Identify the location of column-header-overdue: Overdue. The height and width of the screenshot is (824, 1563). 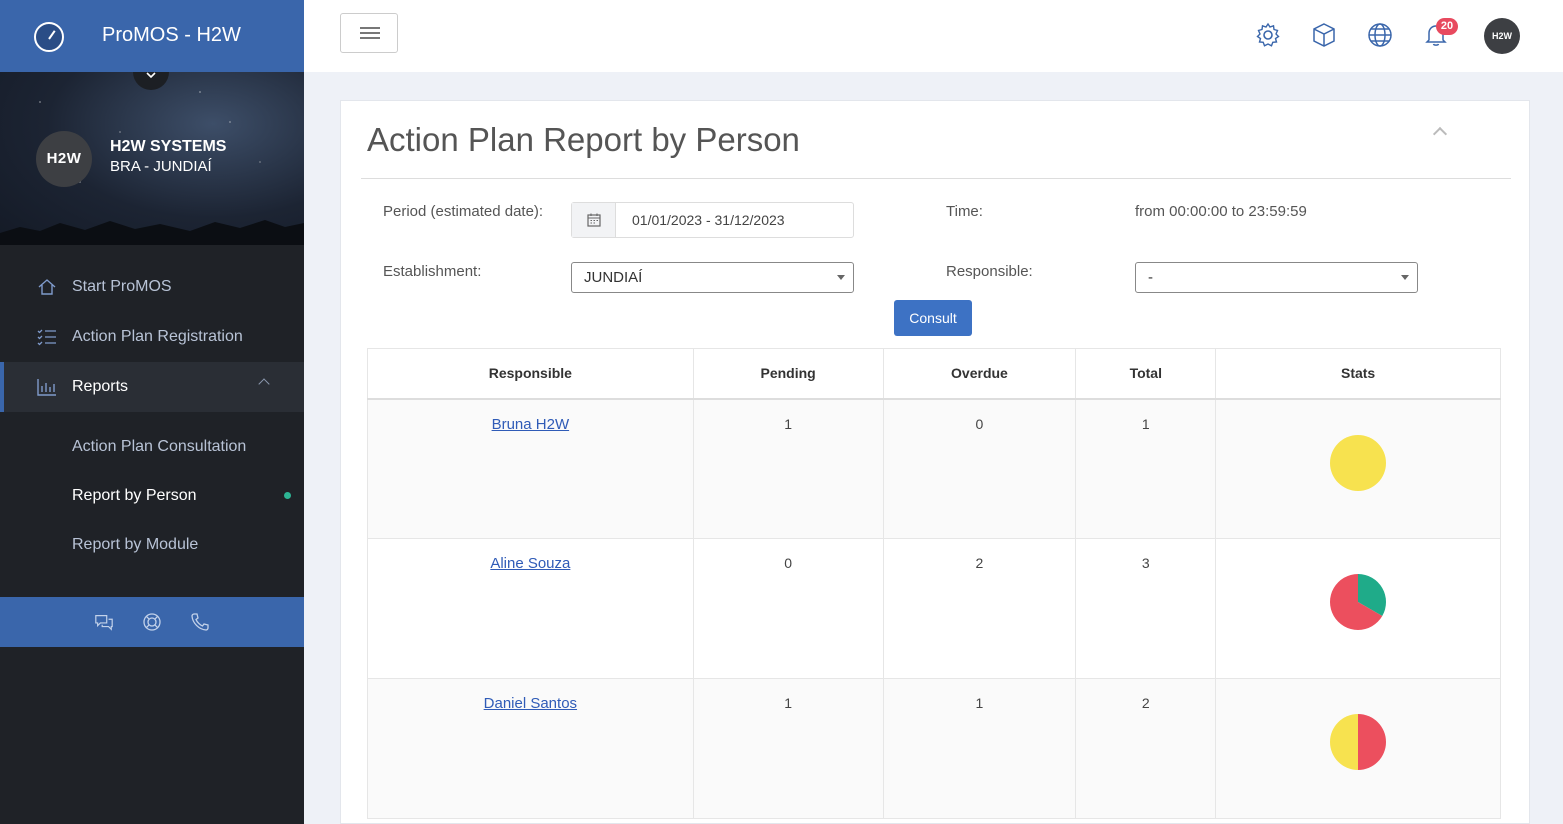
(979, 374).